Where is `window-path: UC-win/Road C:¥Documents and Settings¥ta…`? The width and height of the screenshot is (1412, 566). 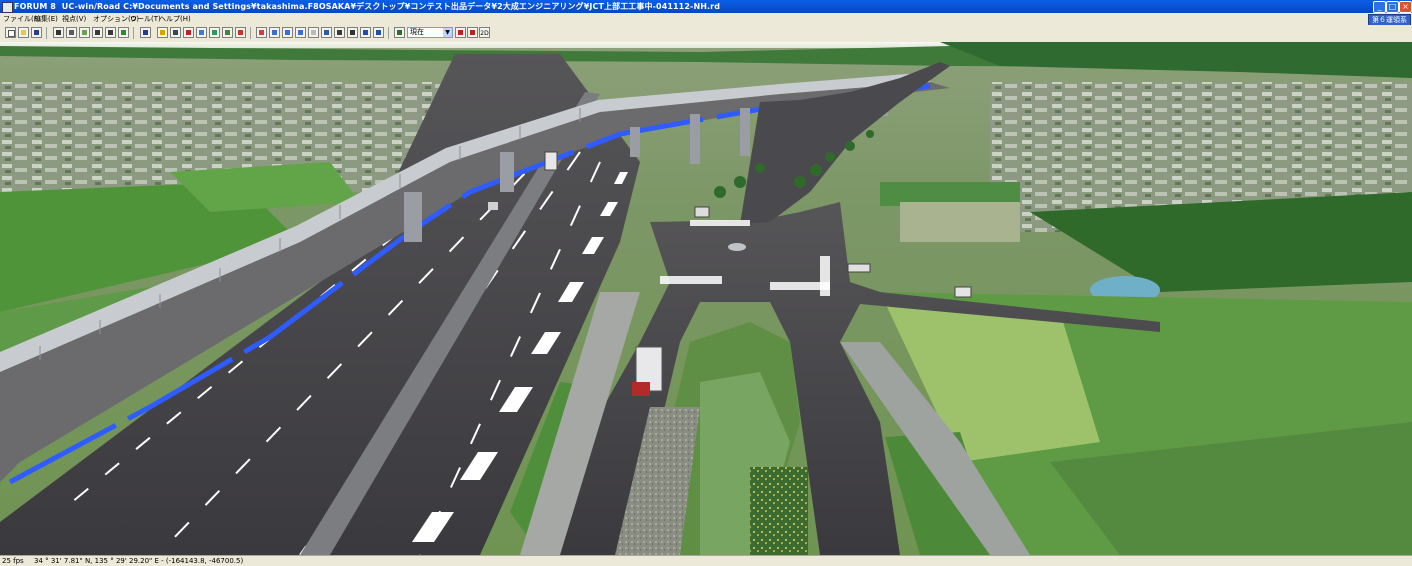
window-path: UC-win/Road C:¥Documents and Settings¥ta… is located at coordinates (391, 6).